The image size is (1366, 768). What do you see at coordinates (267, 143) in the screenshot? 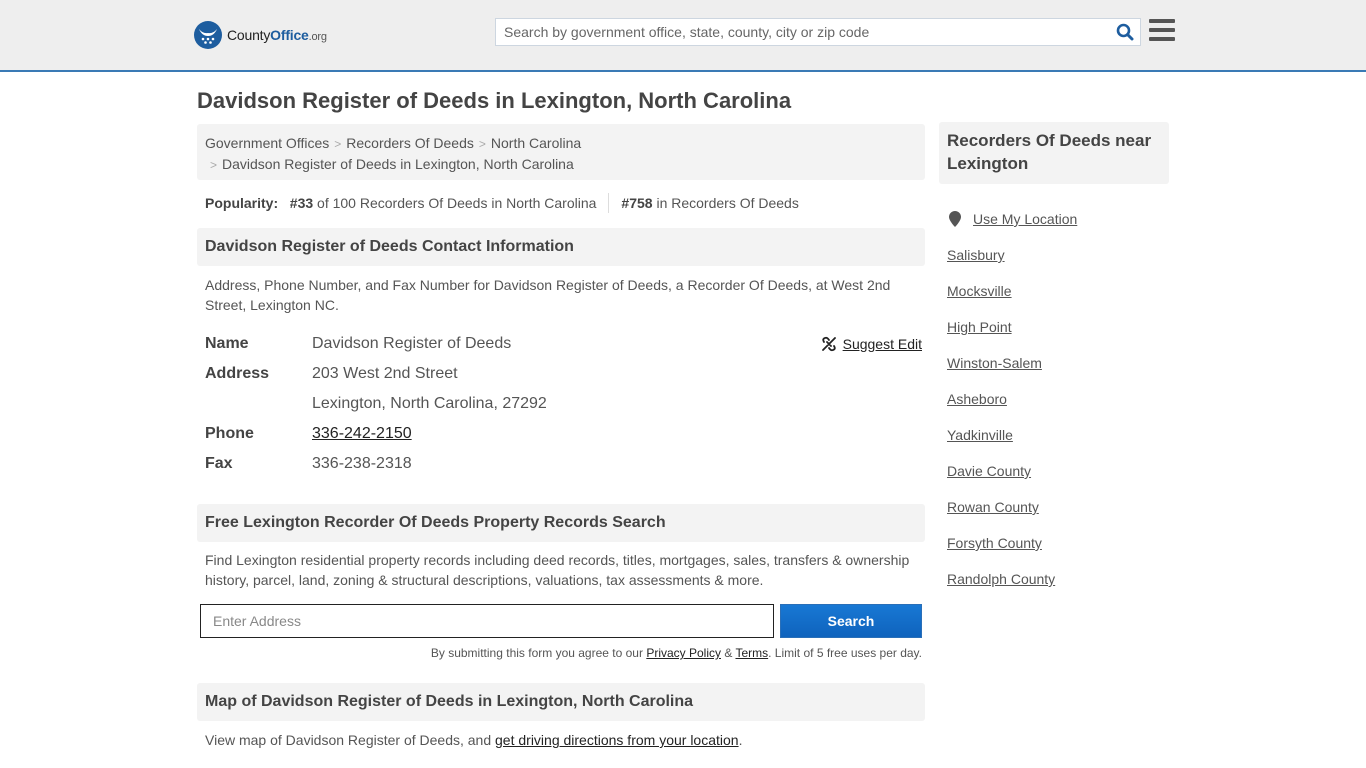
I see `breadcrumb-government-offices: Government Offices` at bounding box center [267, 143].